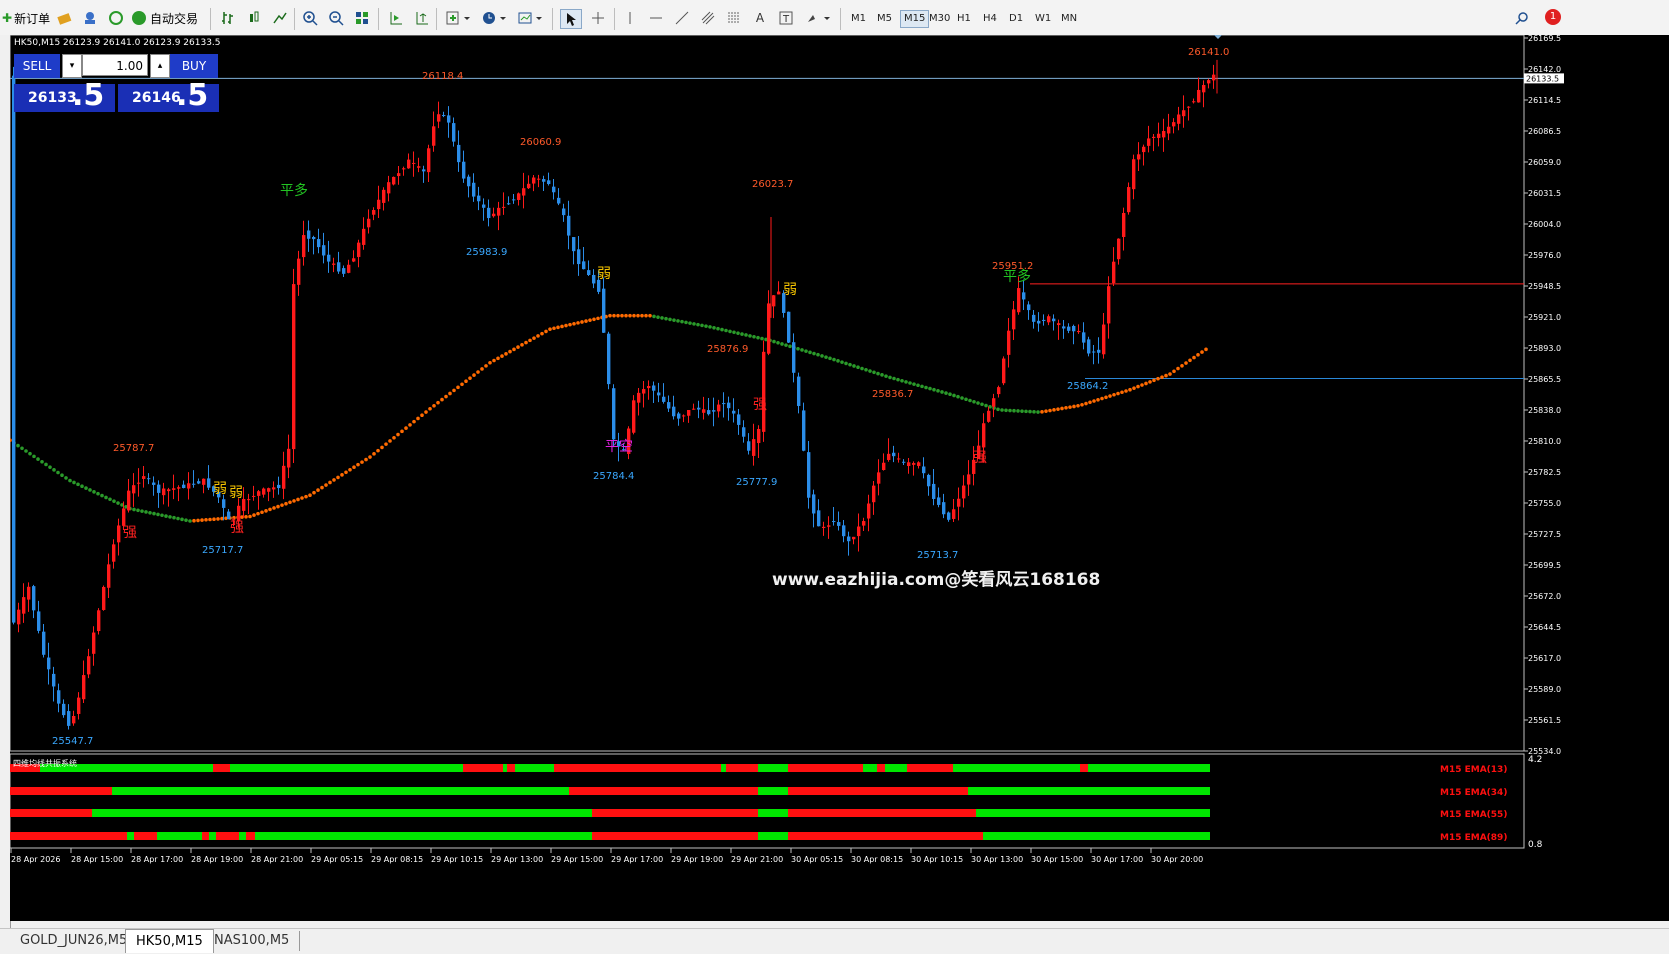  What do you see at coordinates (116, 18) in the screenshot?
I see `navigator-icon` at bounding box center [116, 18].